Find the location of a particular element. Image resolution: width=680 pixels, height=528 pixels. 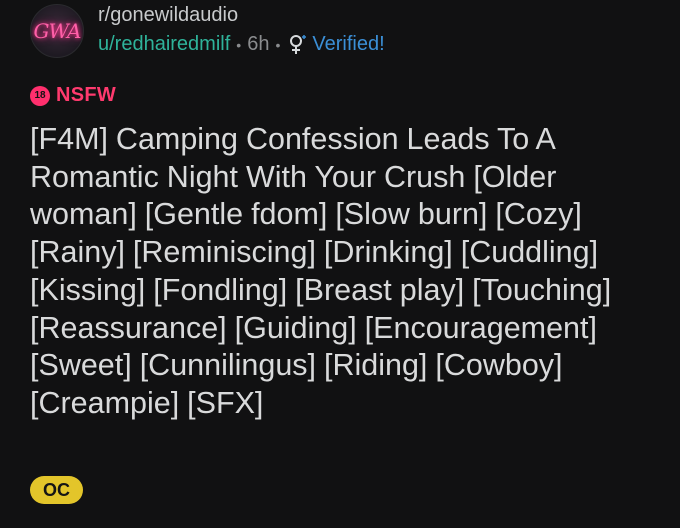

female-symbol-icon is located at coordinates (298, 45).